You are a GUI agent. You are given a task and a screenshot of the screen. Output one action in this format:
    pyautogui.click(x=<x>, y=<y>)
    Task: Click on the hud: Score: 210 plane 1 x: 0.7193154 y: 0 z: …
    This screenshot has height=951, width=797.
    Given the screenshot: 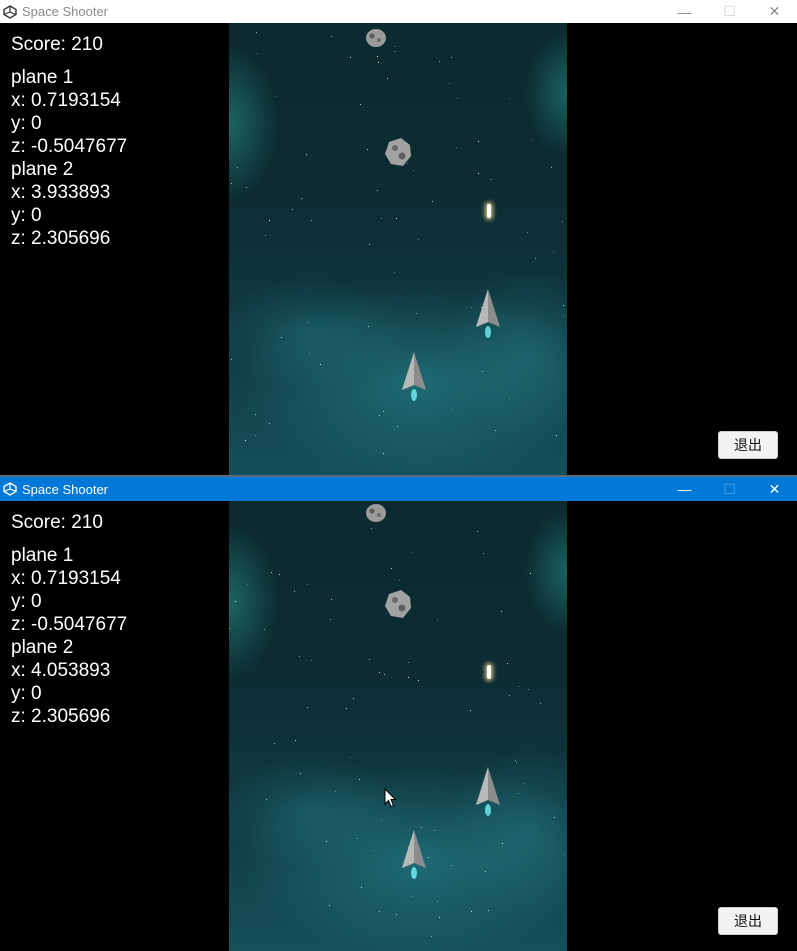 What is the action you would take?
    pyautogui.click(x=69, y=141)
    